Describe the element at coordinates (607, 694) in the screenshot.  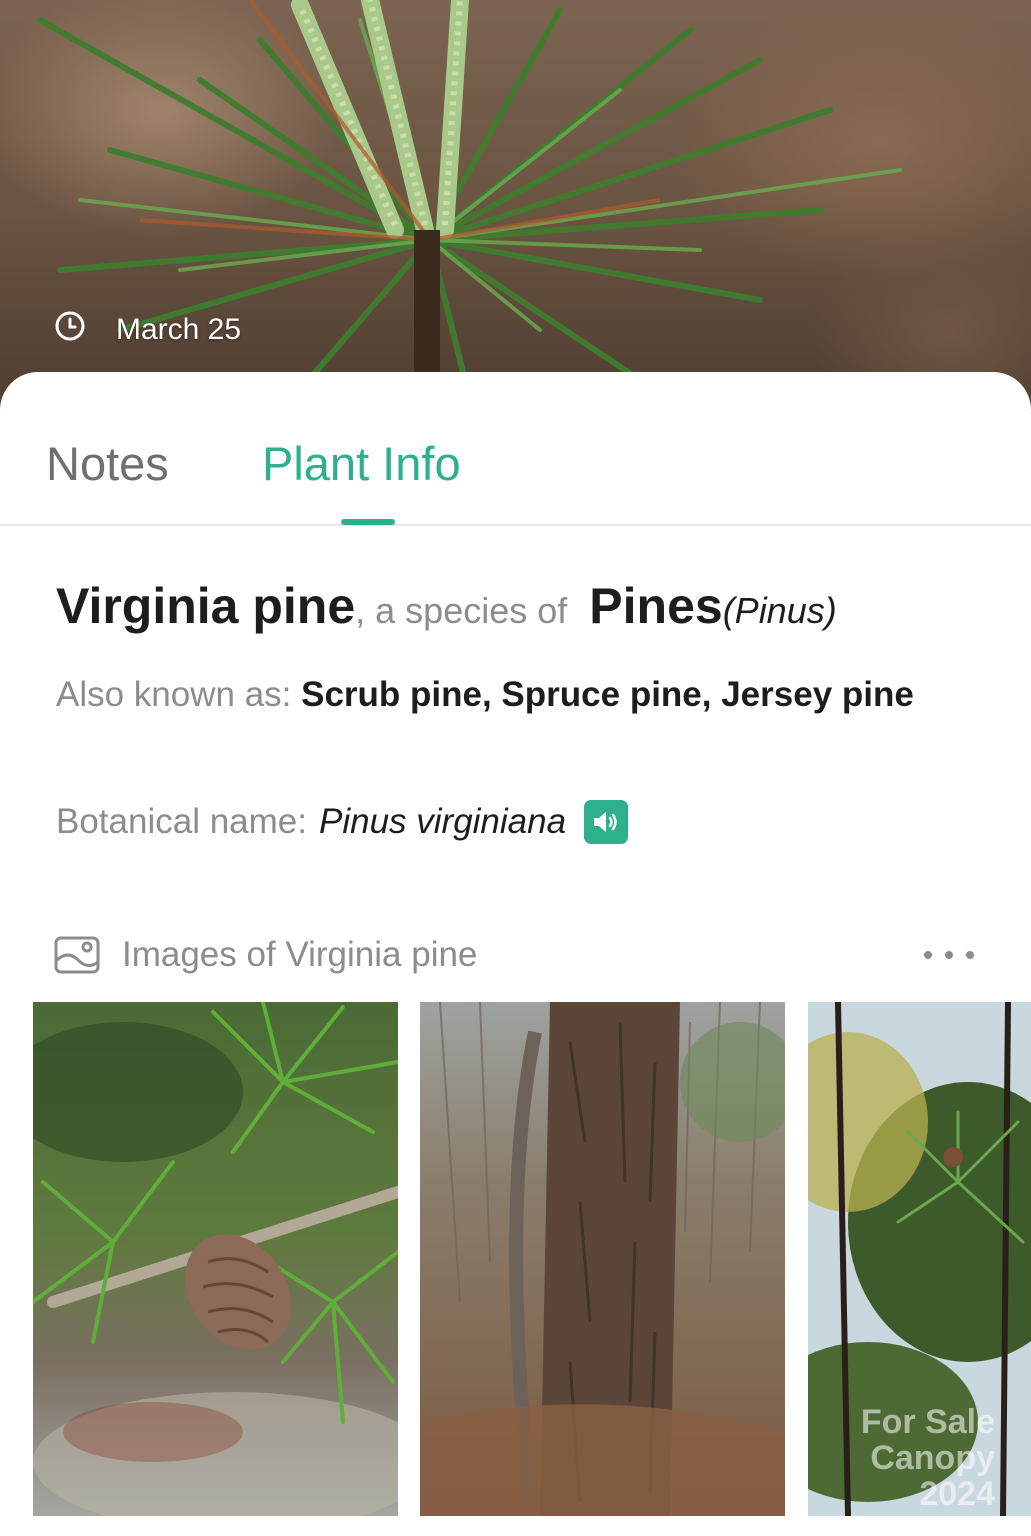
I see `aka-values: Scrub pine, Spruce pine, Jersey pine` at that location.